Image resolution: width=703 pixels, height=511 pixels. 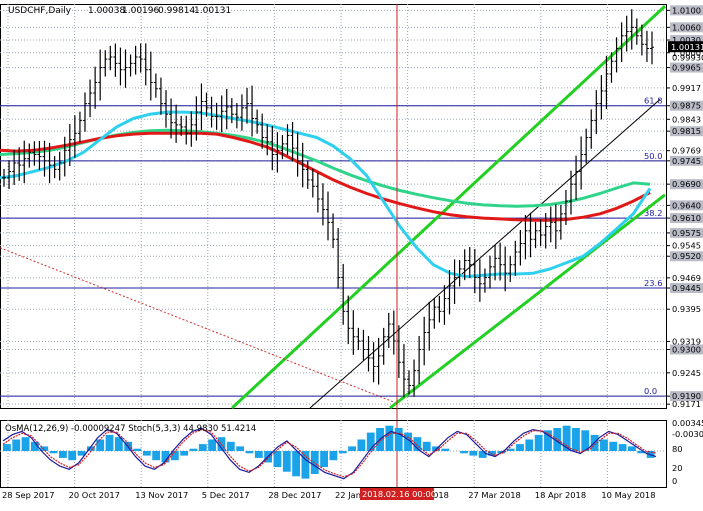 What do you see at coordinates (677, 449) in the screenshot?
I see `osc-tick-label: 80` at bounding box center [677, 449].